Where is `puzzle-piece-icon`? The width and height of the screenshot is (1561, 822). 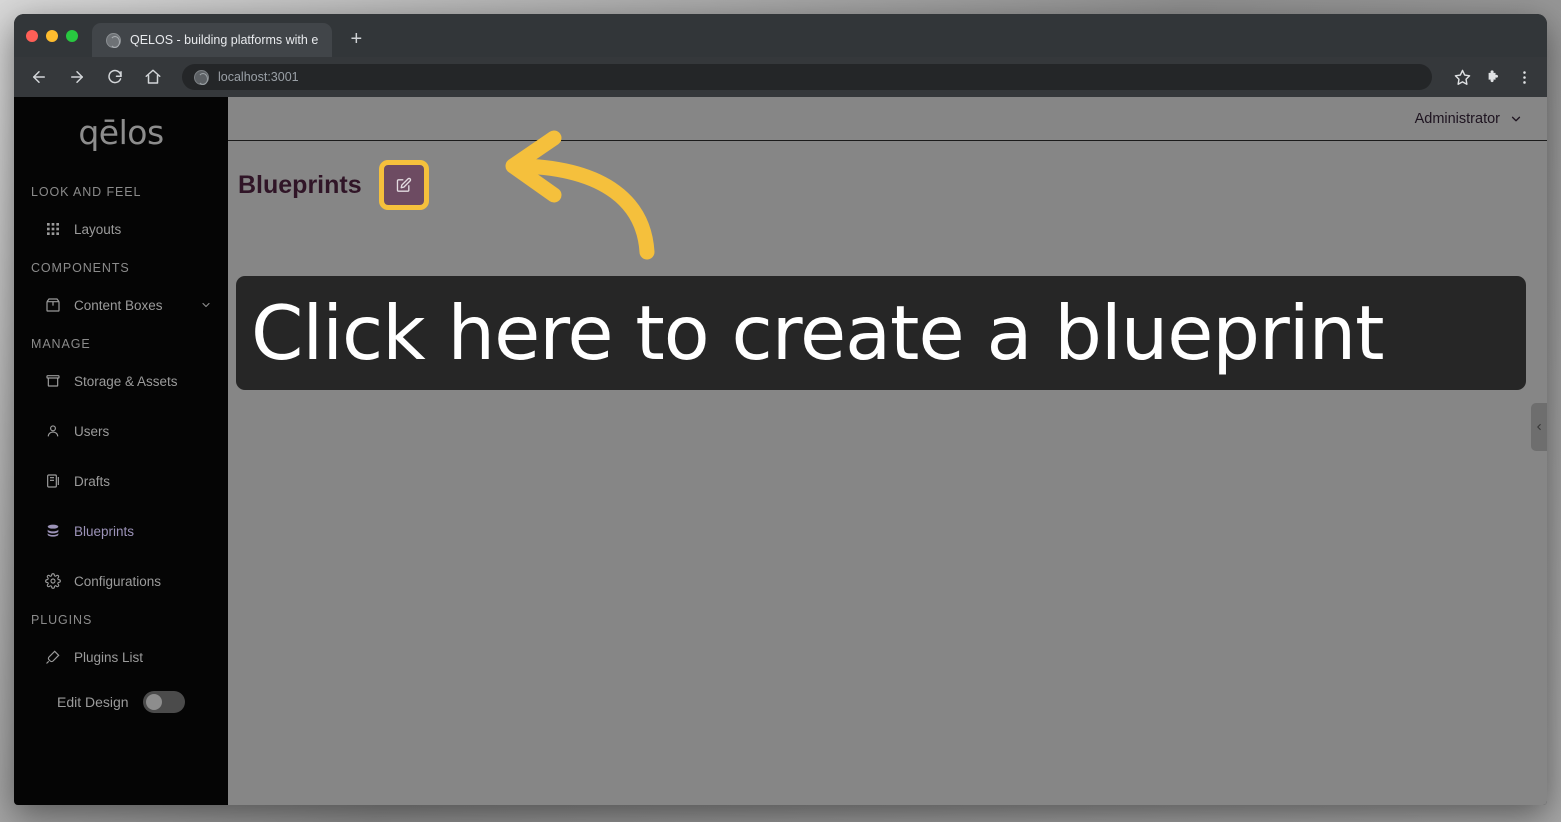 puzzle-piece-icon is located at coordinates (1493, 77).